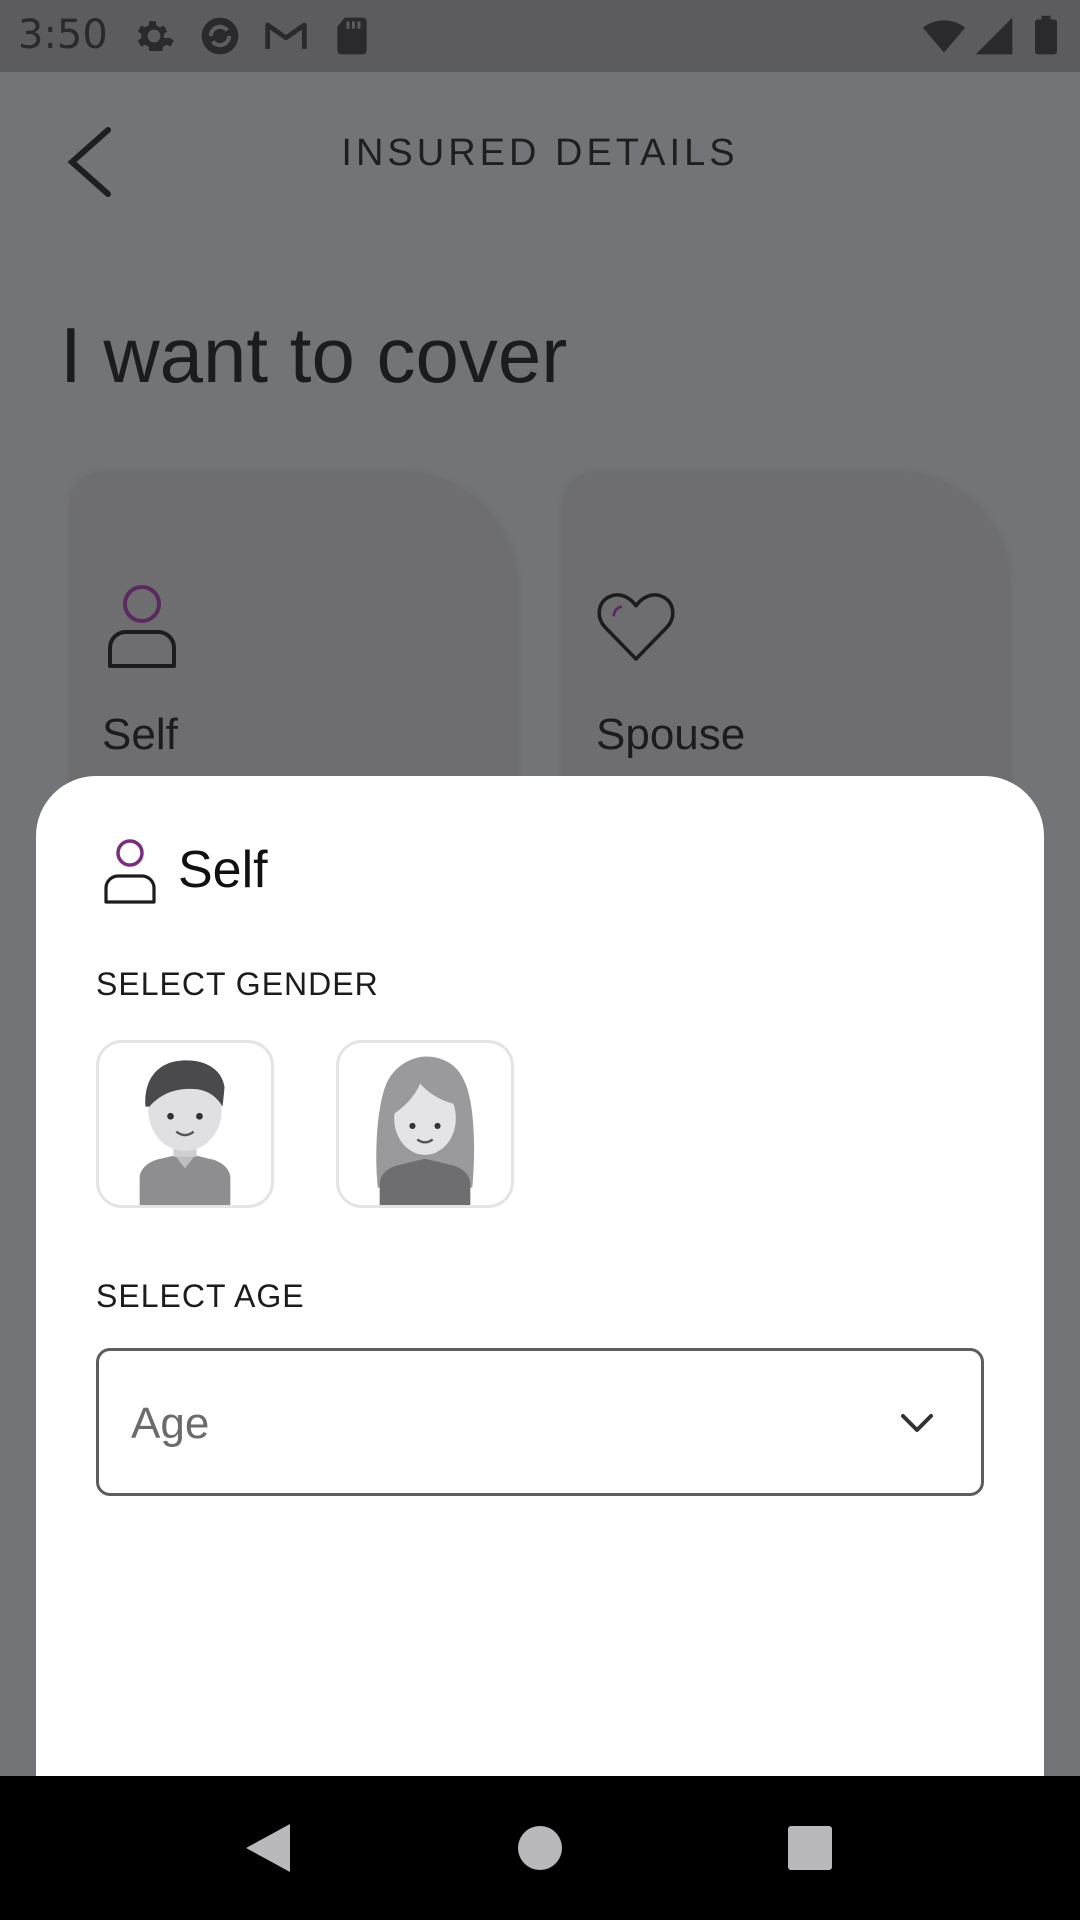 The height and width of the screenshot is (1920, 1080). What do you see at coordinates (540, 36) in the screenshot?
I see `status-bar: 3:50` at bounding box center [540, 36].